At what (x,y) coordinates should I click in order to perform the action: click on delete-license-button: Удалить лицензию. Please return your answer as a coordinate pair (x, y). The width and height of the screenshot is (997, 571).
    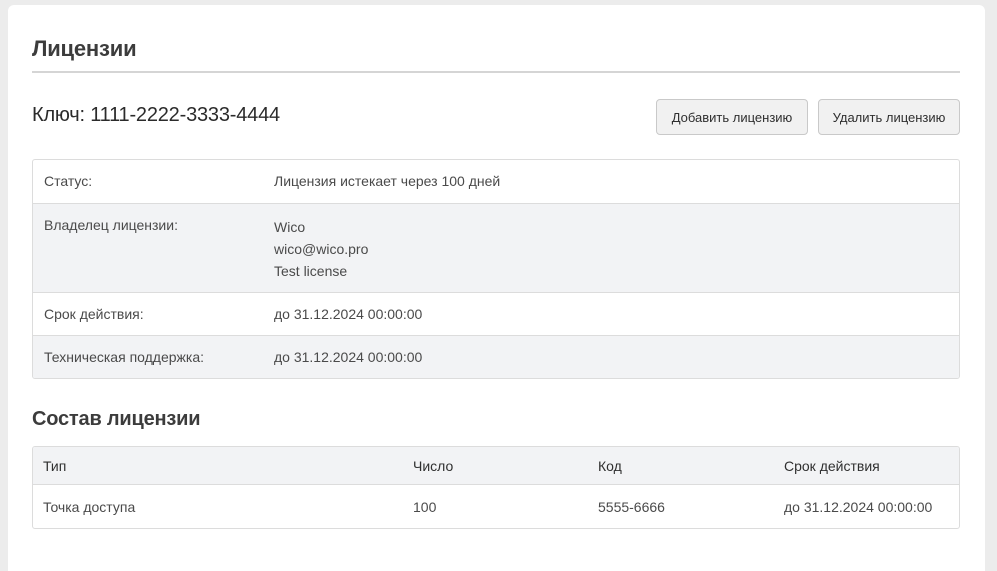
    Looking at the image, I should click on (889, 117).